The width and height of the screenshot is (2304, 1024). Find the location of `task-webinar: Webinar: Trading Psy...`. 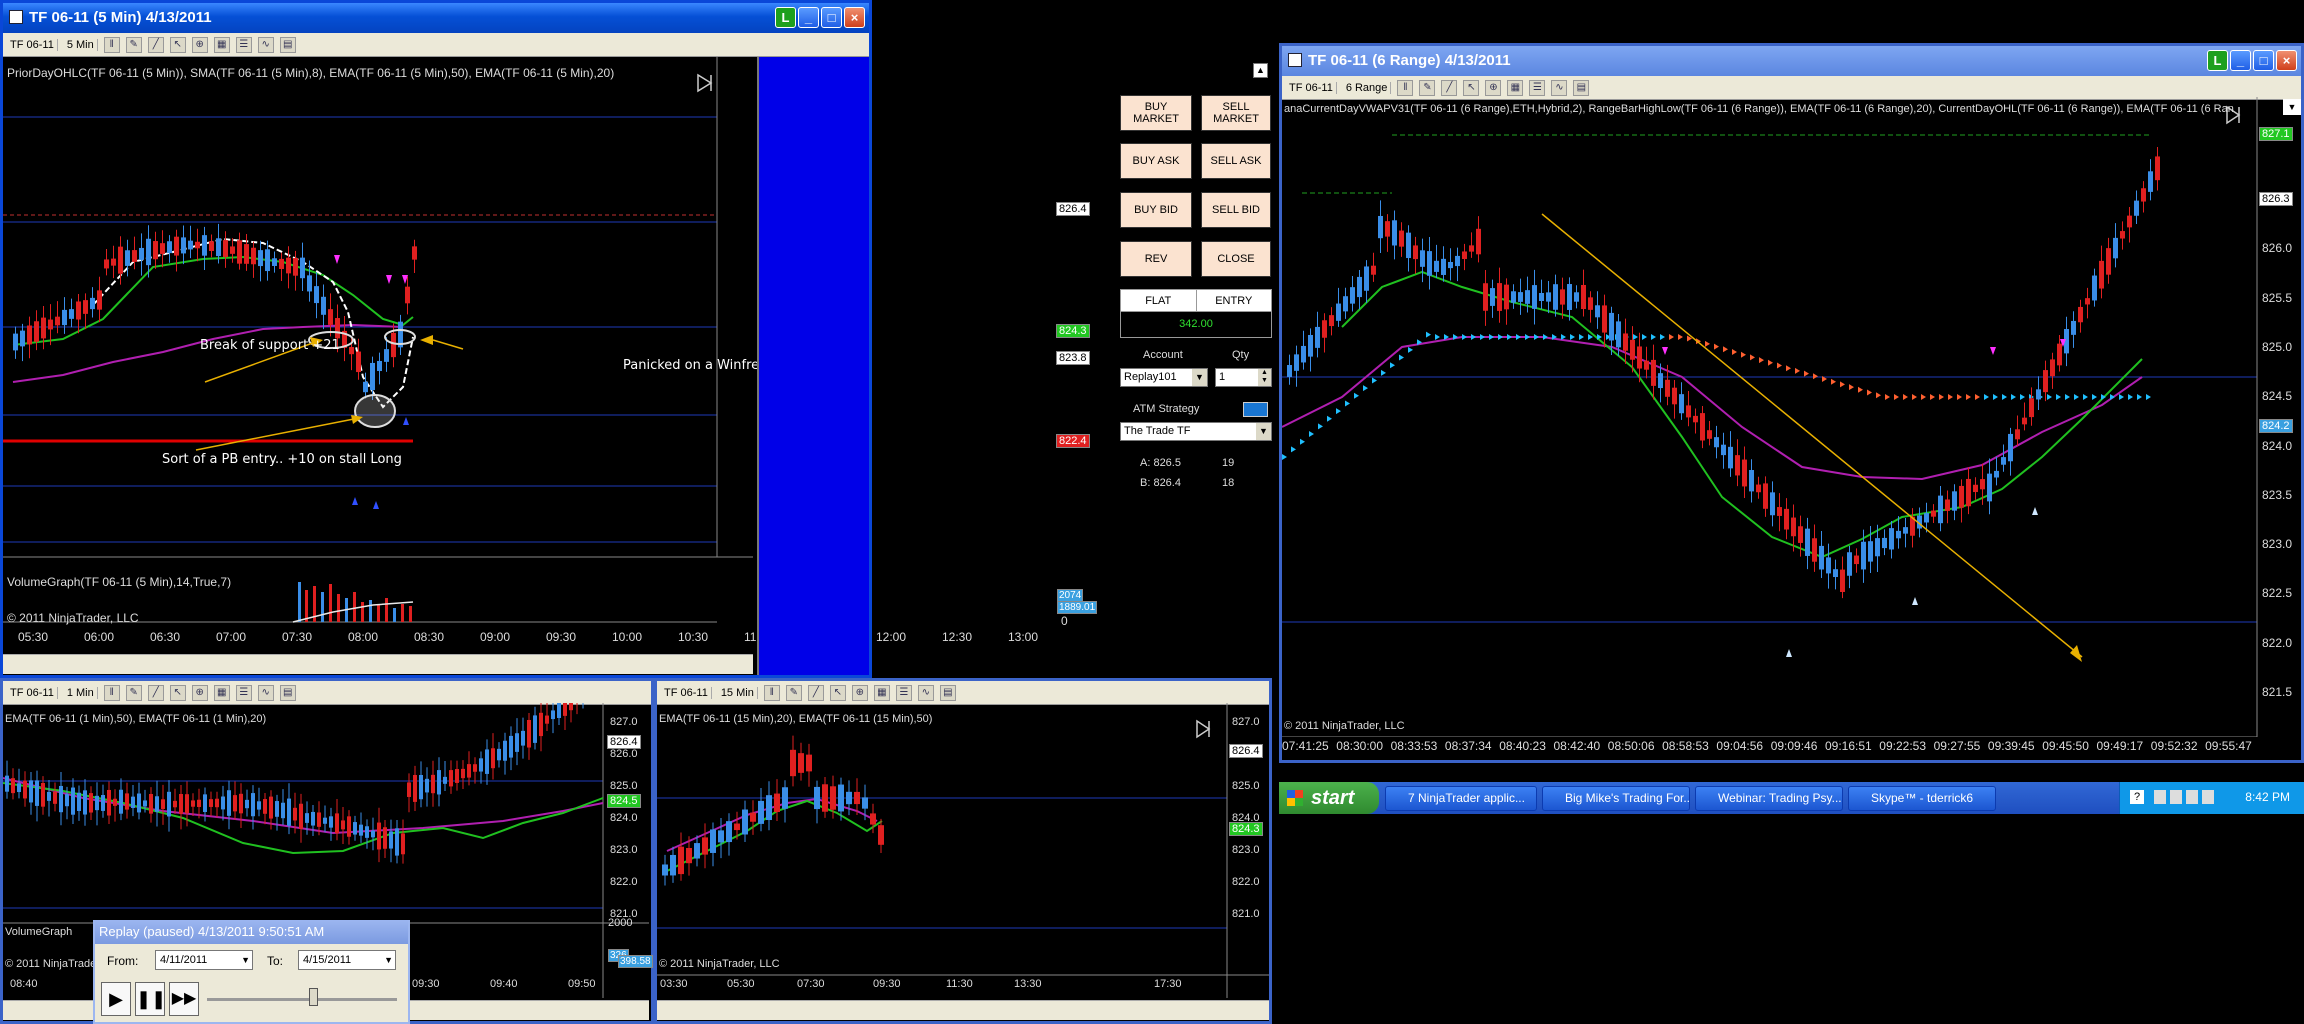

task-webinar: Webinar: Trading Psy... is located at coordinates (1769, 798).